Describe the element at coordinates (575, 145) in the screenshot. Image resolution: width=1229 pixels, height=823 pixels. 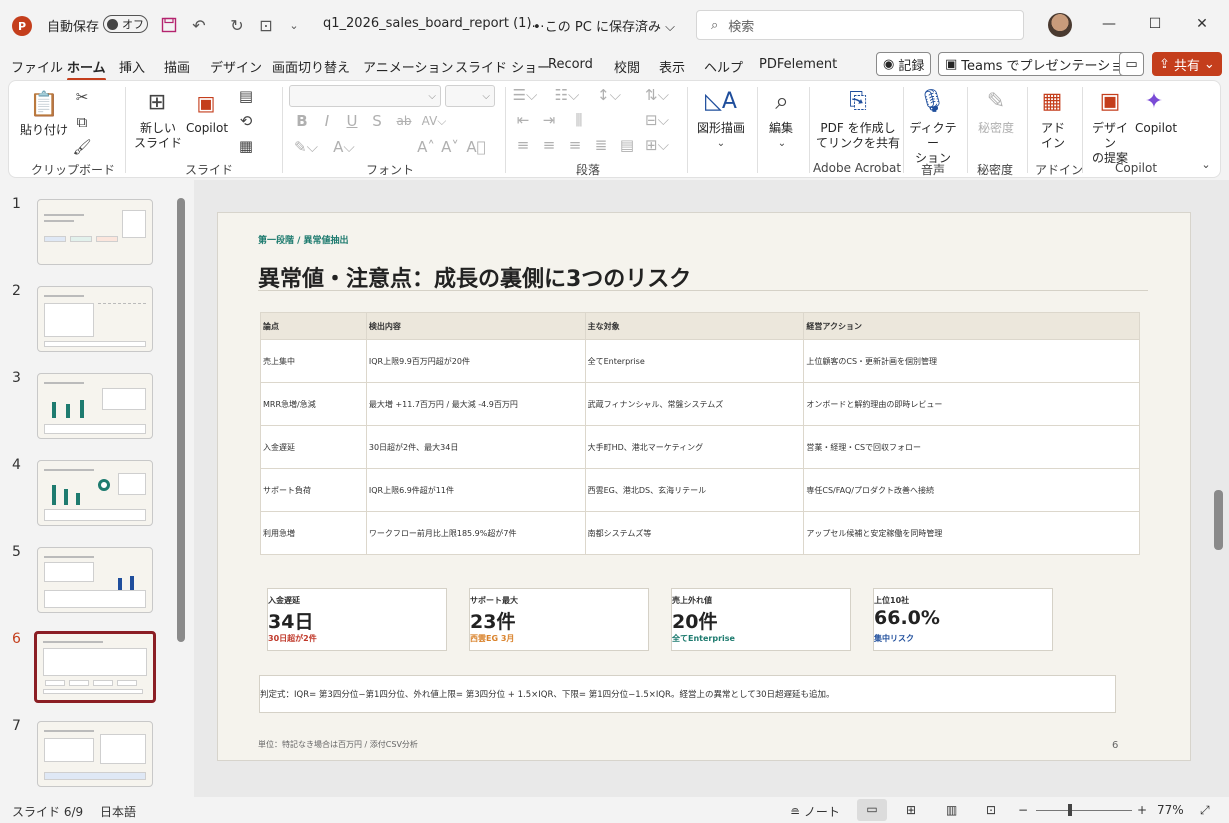
I see `align-right-icon: ≡` at that location.